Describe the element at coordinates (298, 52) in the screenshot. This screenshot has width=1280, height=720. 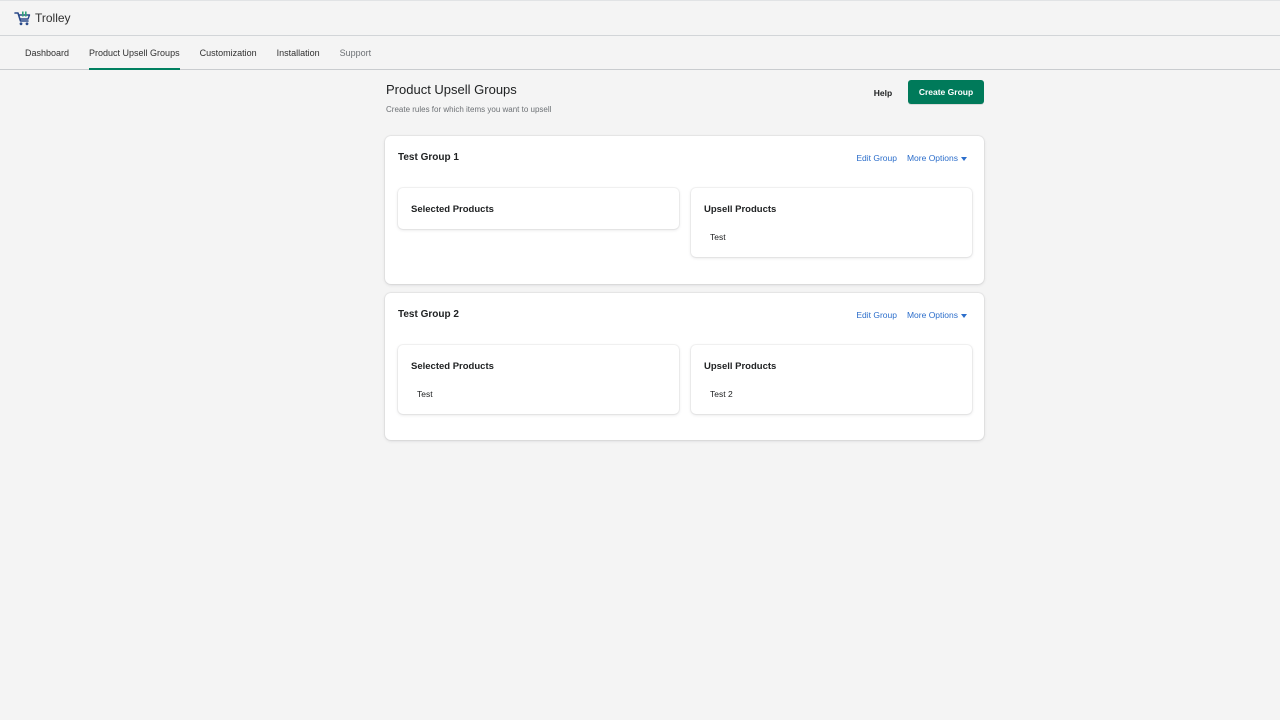
I see `tab-installation: Installation` at that location.